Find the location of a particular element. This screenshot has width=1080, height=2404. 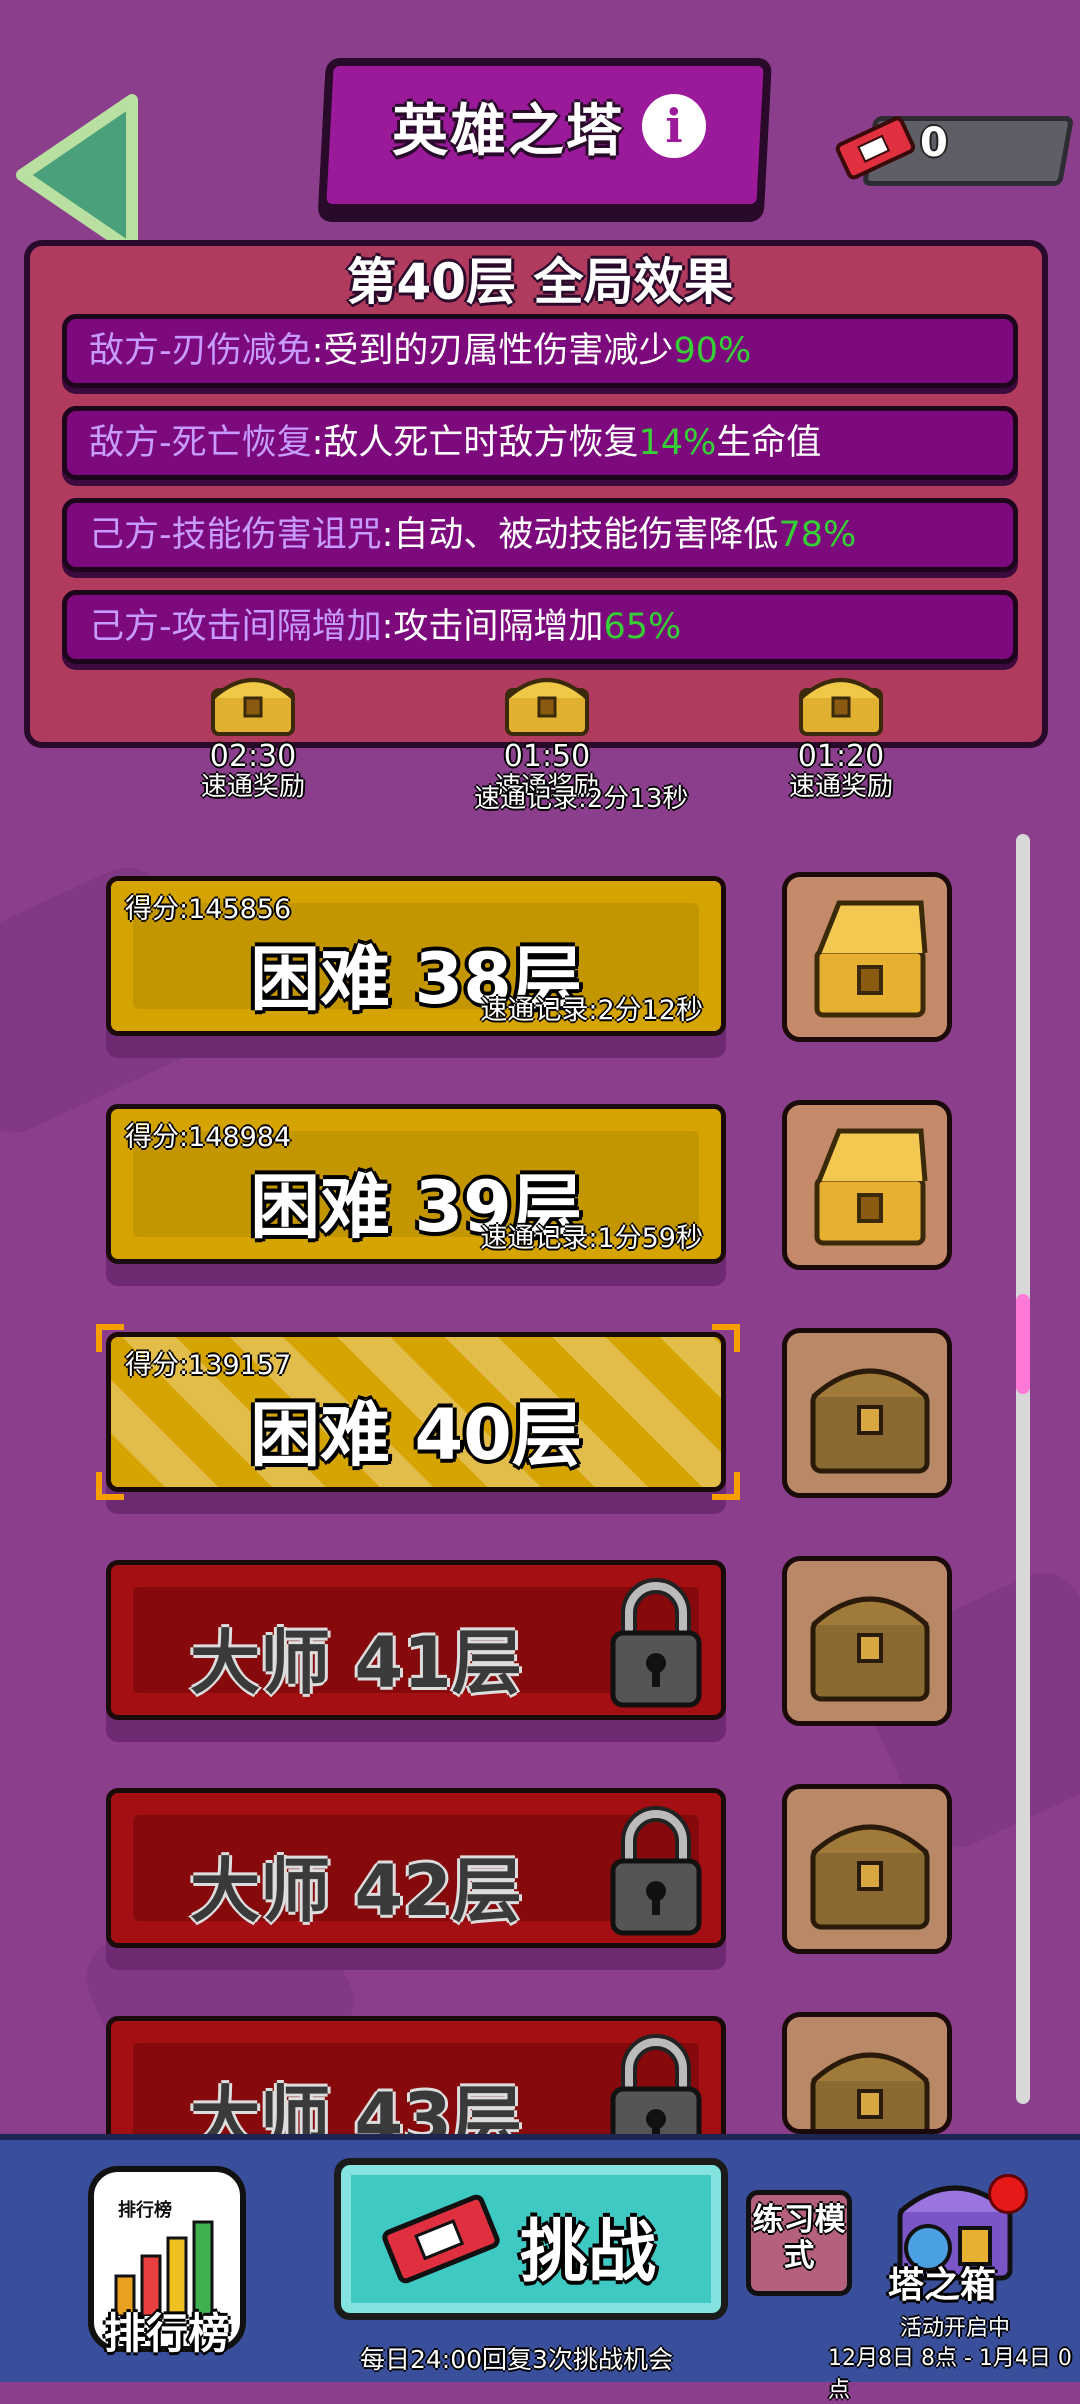

level-card-41: 大师 41层 is located at coordinates (416, 1640).